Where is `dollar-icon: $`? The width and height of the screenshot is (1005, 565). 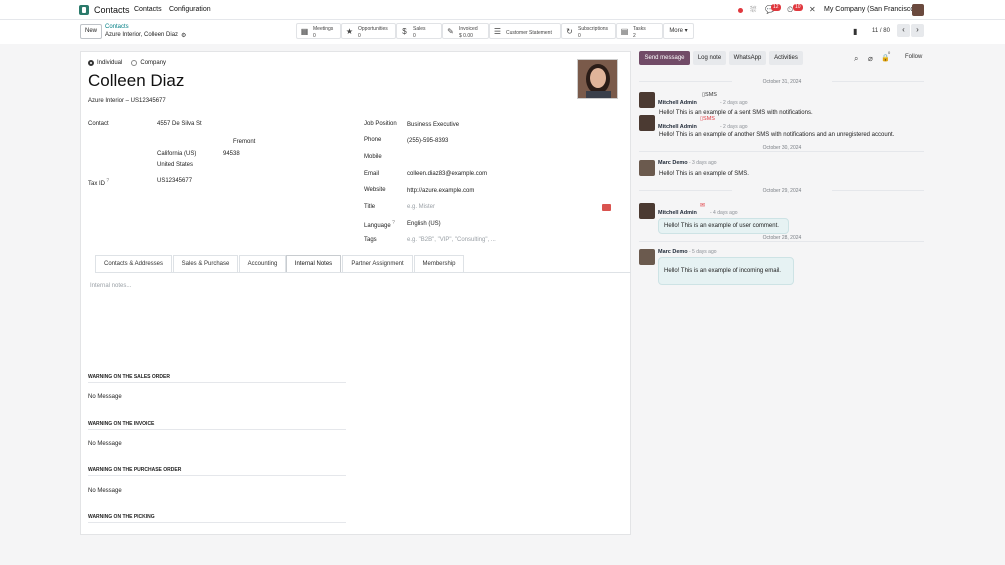 dollar-icon: $ is located at coordinates (404, 31).